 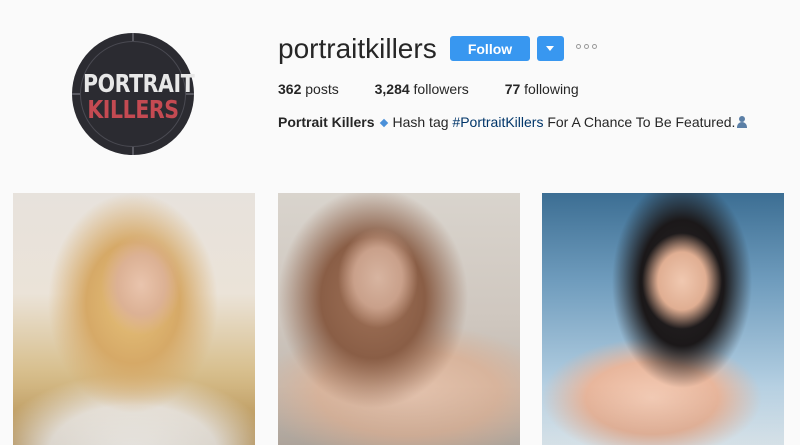 What do you see at coordinates (384, 123) in the screenshot?
I see `diamond-icon` at bounding box center [384, 123].